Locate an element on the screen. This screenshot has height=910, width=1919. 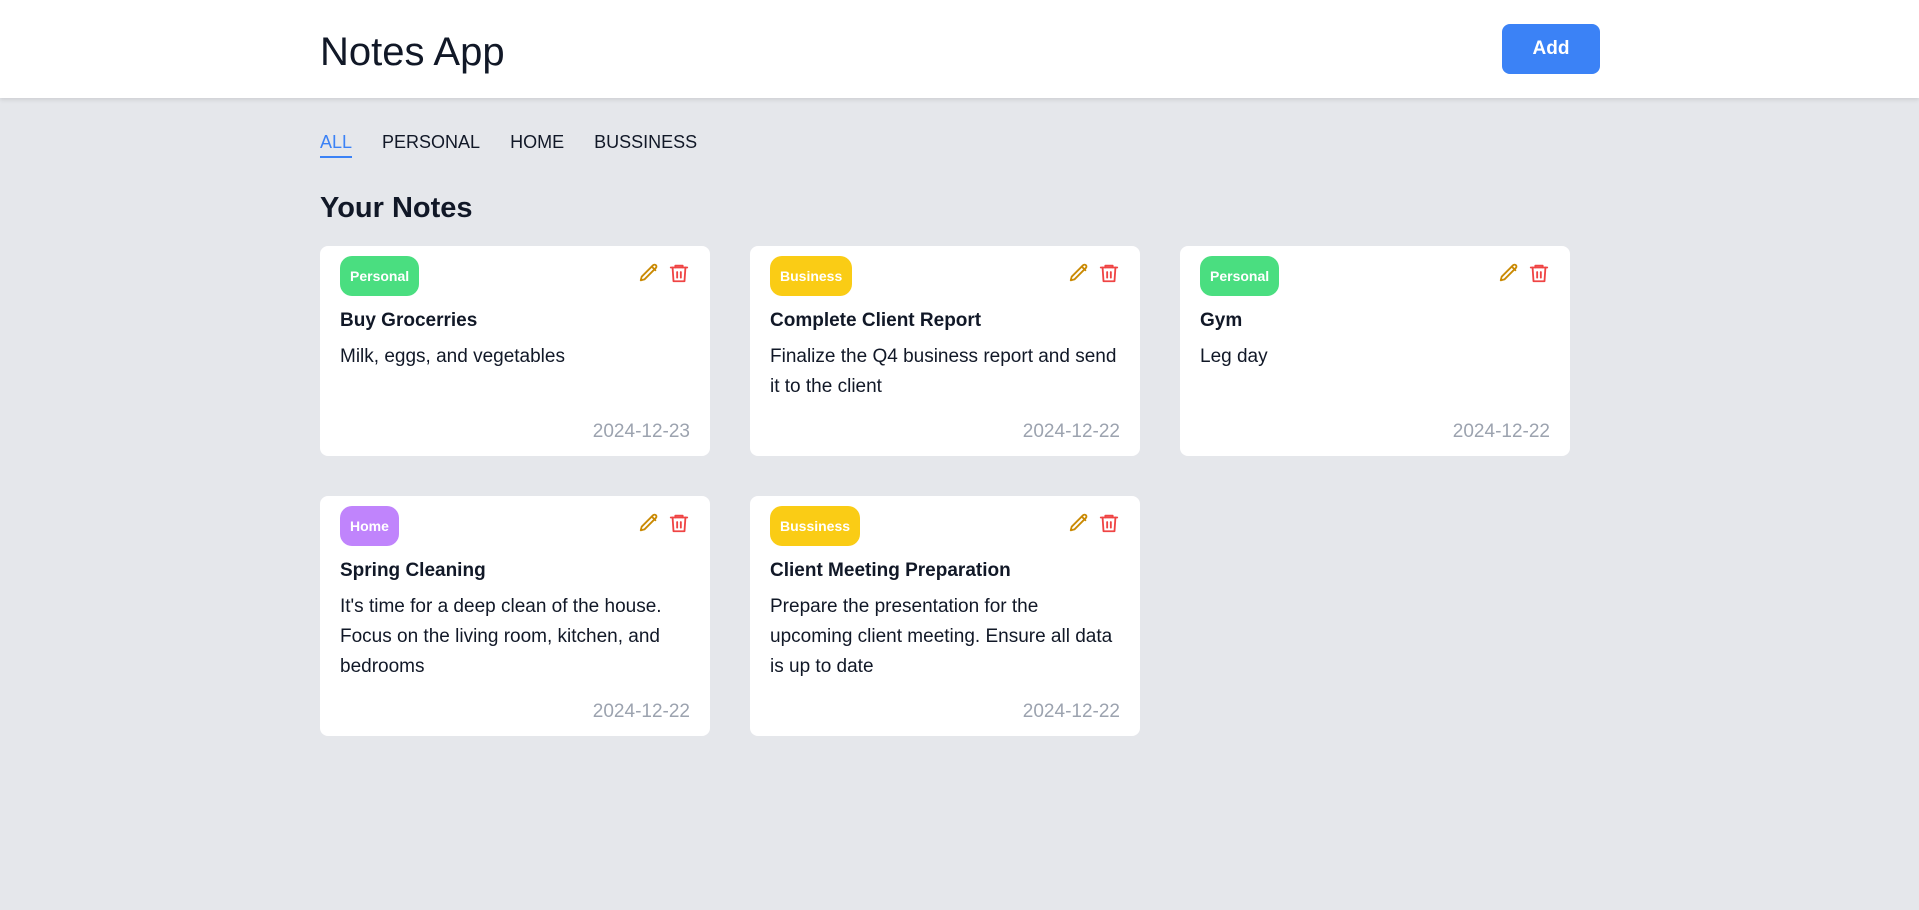
note-title: Complete Client Report is located at coordinates (876, 320).